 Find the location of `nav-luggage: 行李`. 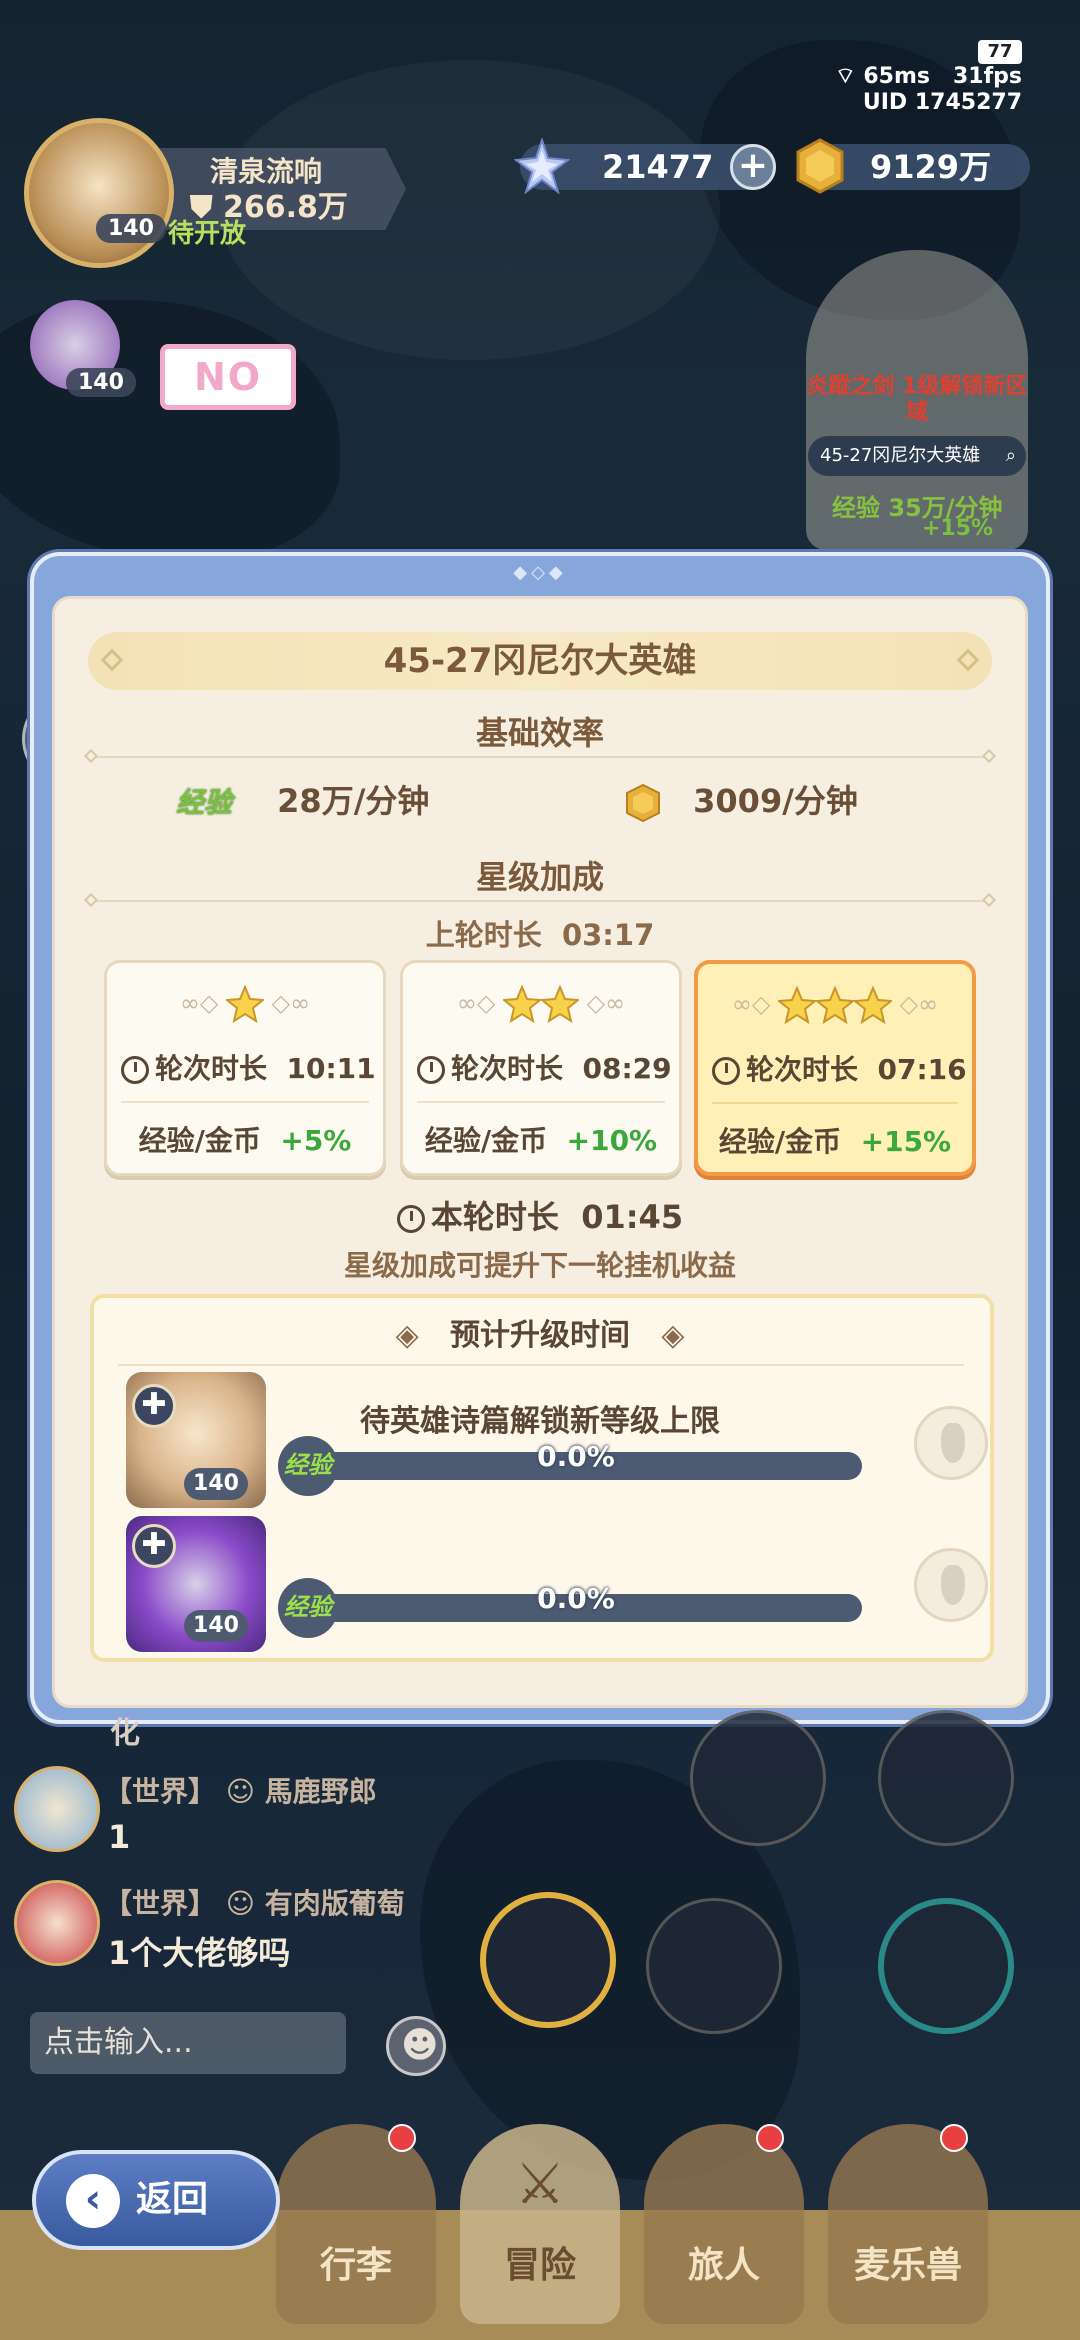

nav-luggage: 行李 is located at coordinates (356, 2224).